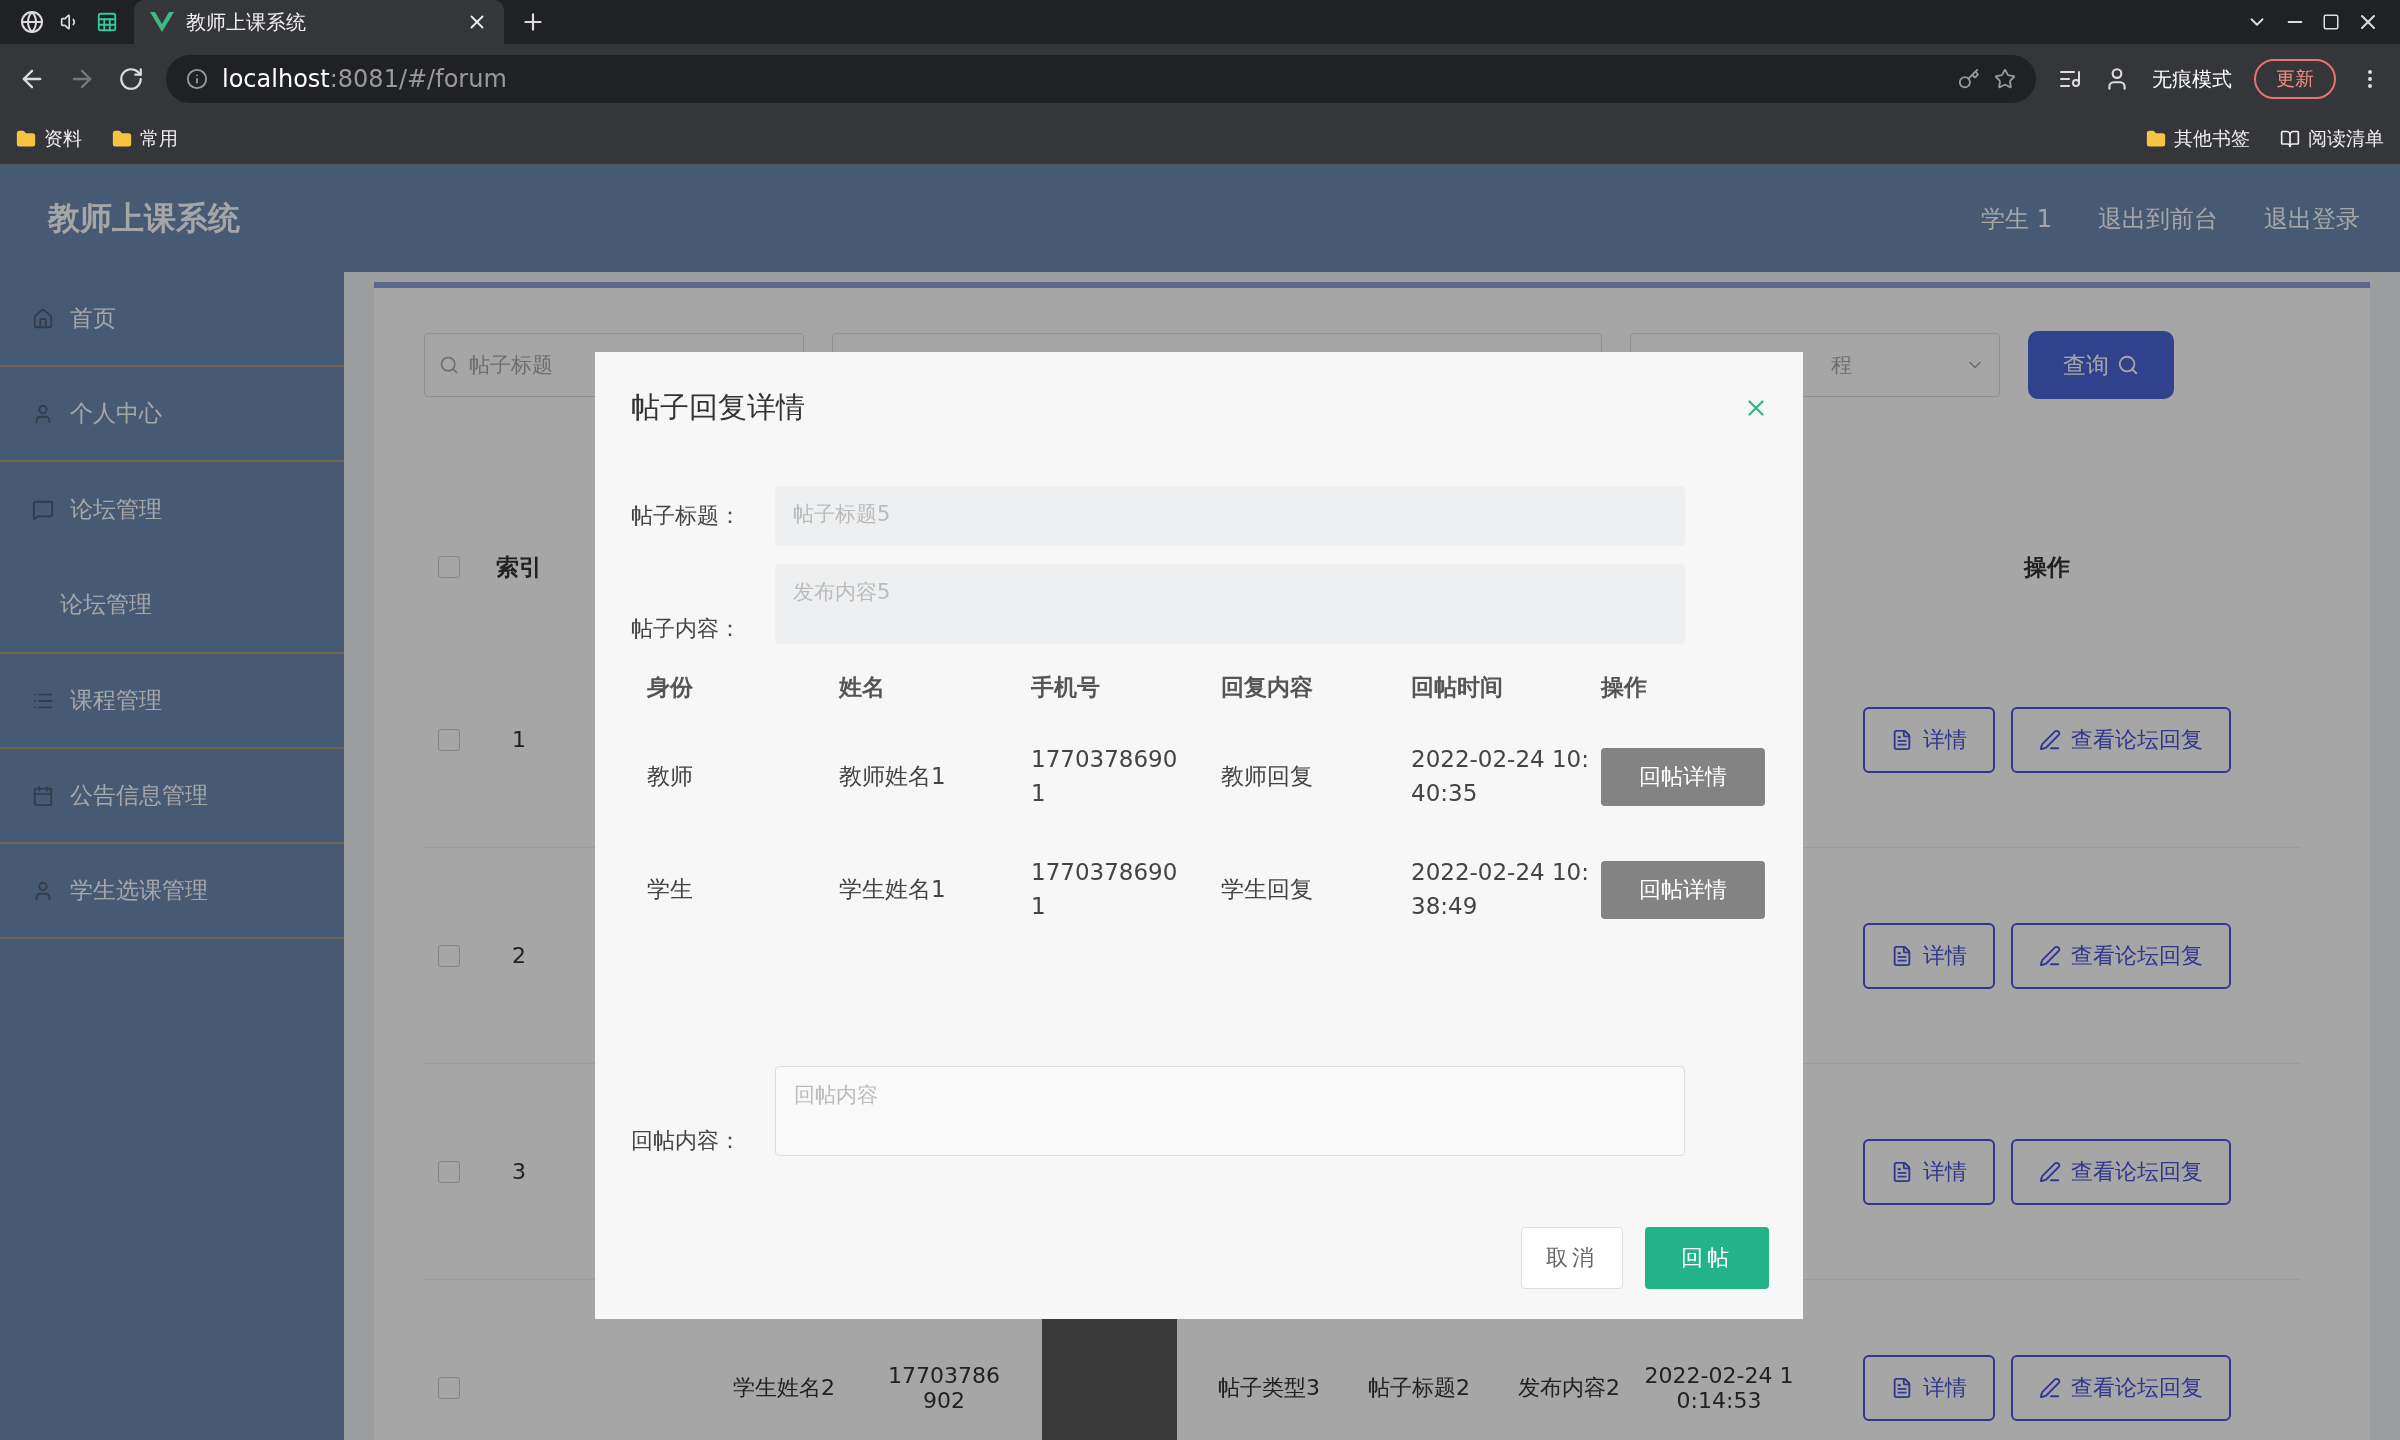 The image size is (2400, 1440). What do you see at coordinates (893, 776) in the screenshot?
I see `table-cell-text: 教师姓名1` at bounding box center [893, 776].